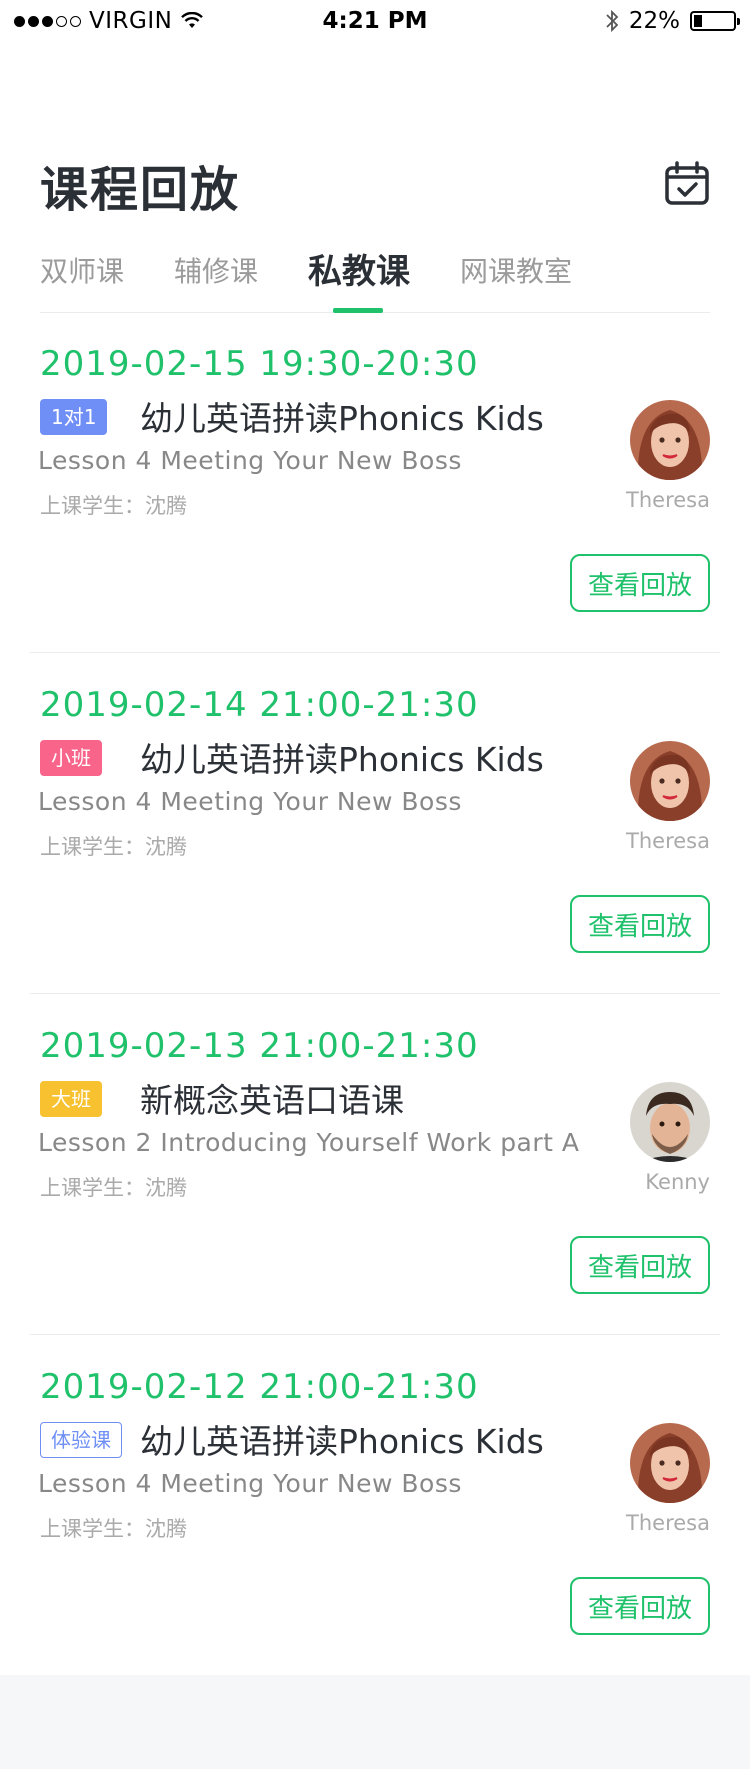 This screenshot has width=750, height=1769. I want to click on page-title: 课程回放, so click(140, 190).